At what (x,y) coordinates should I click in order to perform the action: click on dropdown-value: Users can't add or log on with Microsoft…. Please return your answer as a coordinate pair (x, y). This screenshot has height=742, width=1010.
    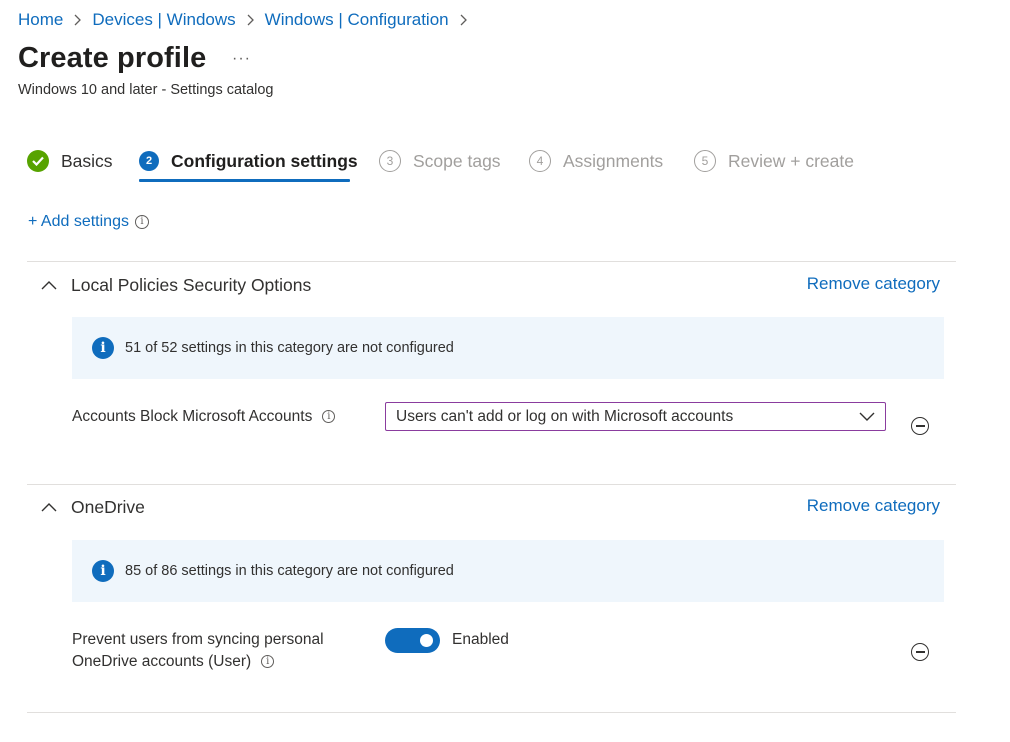
    Looking at the image, I should click on (565, 416).